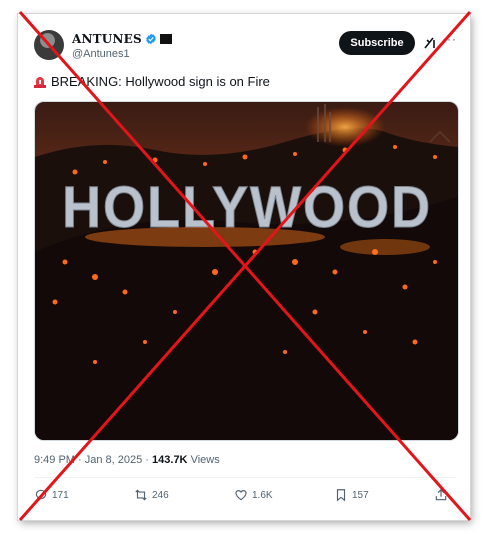 The height and width of the screenshot is (535, 488). I want to click on views-label: Views, so click(203, 460).